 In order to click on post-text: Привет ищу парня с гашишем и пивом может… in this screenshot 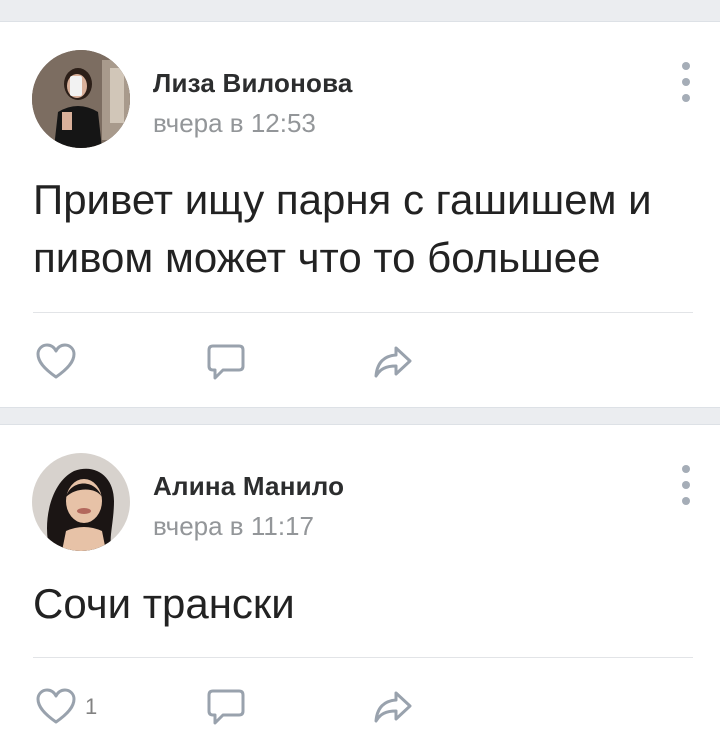, I will do `click(342, 228)`.